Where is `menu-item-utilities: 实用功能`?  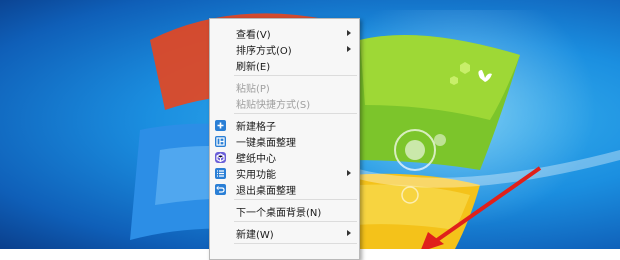
menu-item-utilities: 实用功能 is located at coordinates (284, 173).